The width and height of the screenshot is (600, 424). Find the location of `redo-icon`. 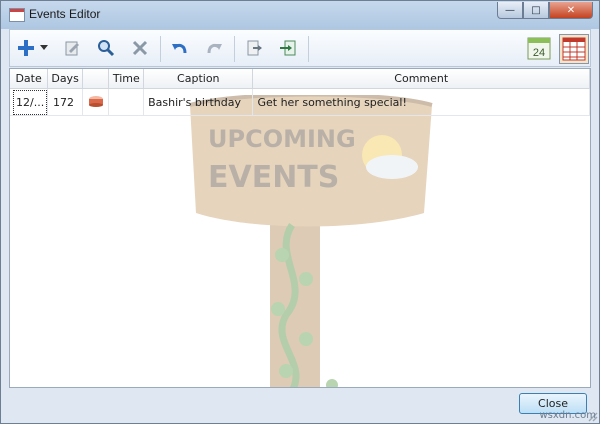

redo-icon is located at coordinates (214, 48).